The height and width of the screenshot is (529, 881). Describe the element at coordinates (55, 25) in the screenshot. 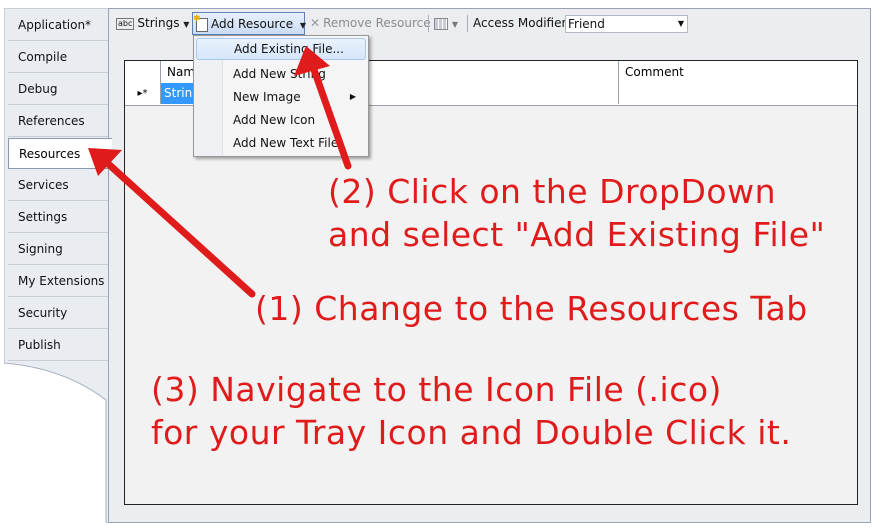

I see `tab-label: Application*` at that location.